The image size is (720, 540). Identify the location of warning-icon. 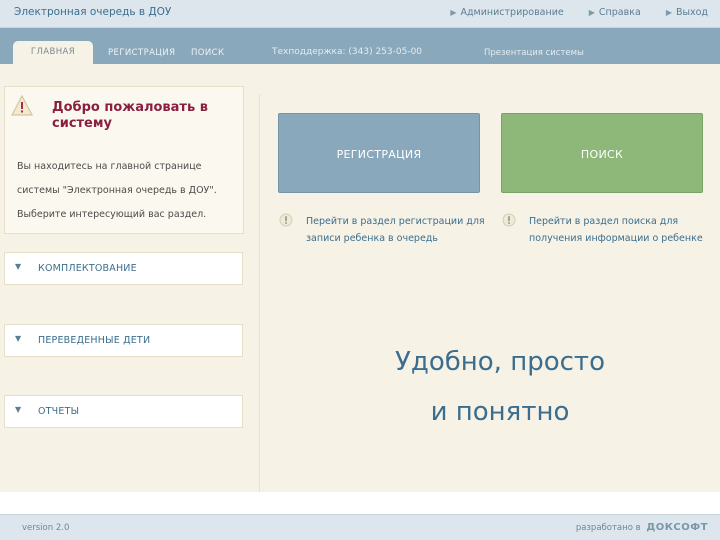
(22, 105).